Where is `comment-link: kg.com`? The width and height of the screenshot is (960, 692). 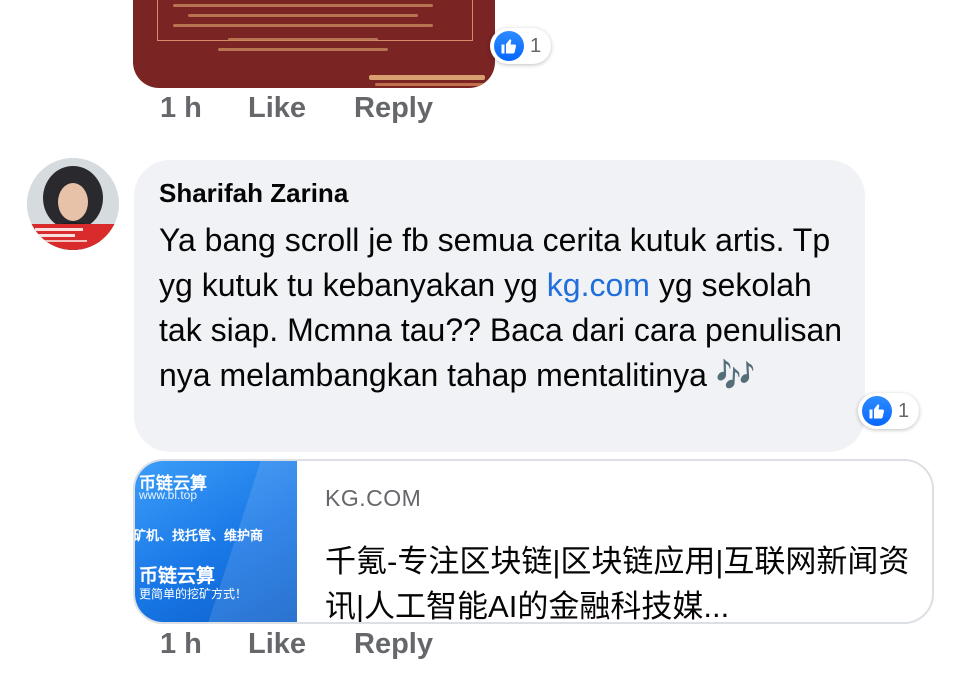
comment-link: kg.com is located at coordinates (598, 285).